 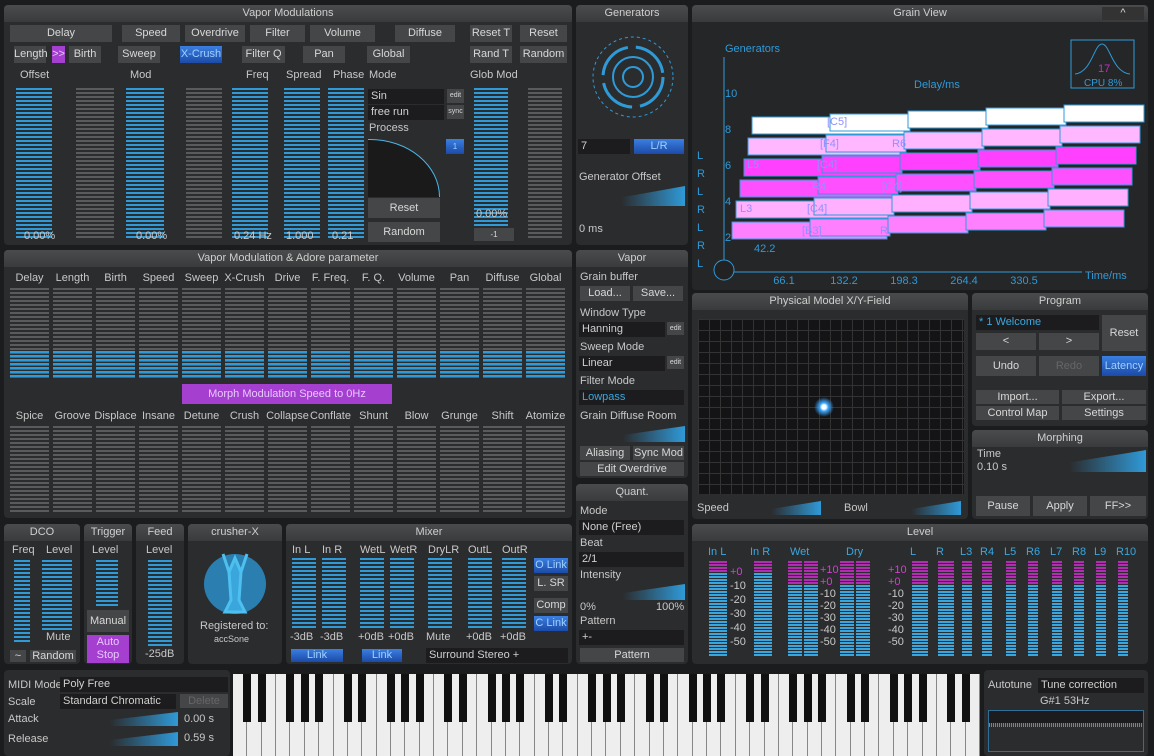 I want to click on attack-slider, so click(x=121, y=719).